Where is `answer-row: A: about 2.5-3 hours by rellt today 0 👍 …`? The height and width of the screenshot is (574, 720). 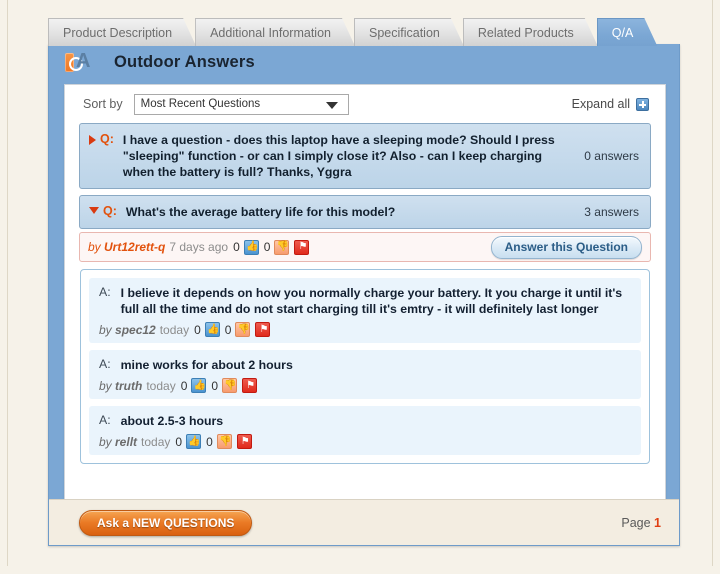 answer-row: A: about 2.5-3 hours by rellt today 0 👍 … is located at coordinates (365, 430).